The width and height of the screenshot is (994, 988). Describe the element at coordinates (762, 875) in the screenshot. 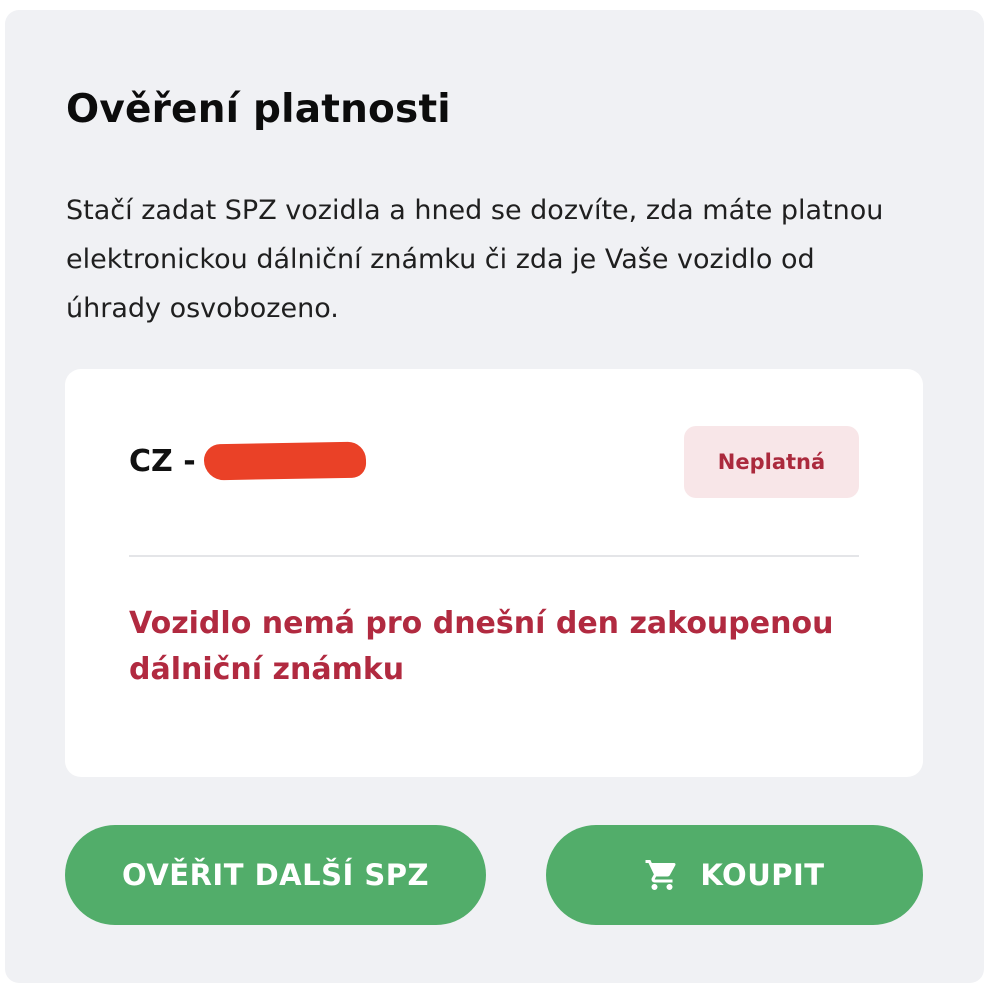

I see `buy-button-label: KOUPIT` at that location.